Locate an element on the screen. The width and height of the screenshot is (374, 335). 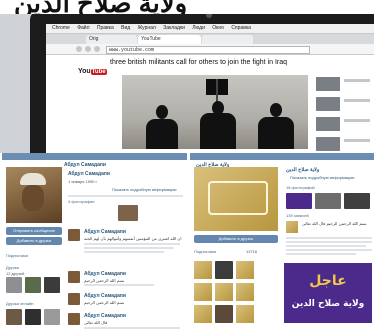
address-bar: www.youtube.com is located at coordinates (208, 50).